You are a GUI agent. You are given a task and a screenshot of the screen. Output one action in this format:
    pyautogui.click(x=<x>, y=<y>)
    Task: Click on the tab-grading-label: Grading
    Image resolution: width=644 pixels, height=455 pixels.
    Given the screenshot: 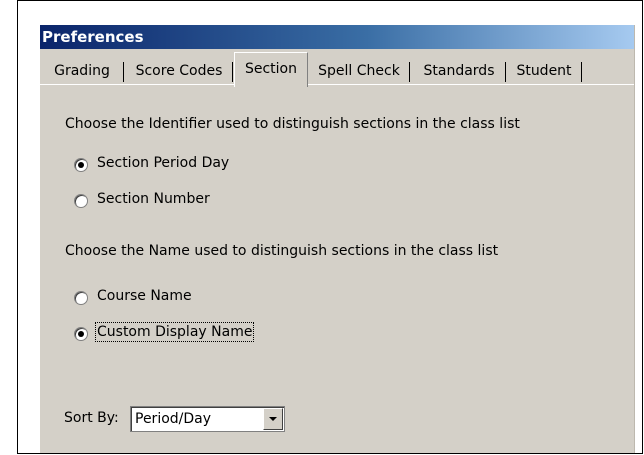 What is the action you would take?
    pyautogui.click(x=82, y=71)
    